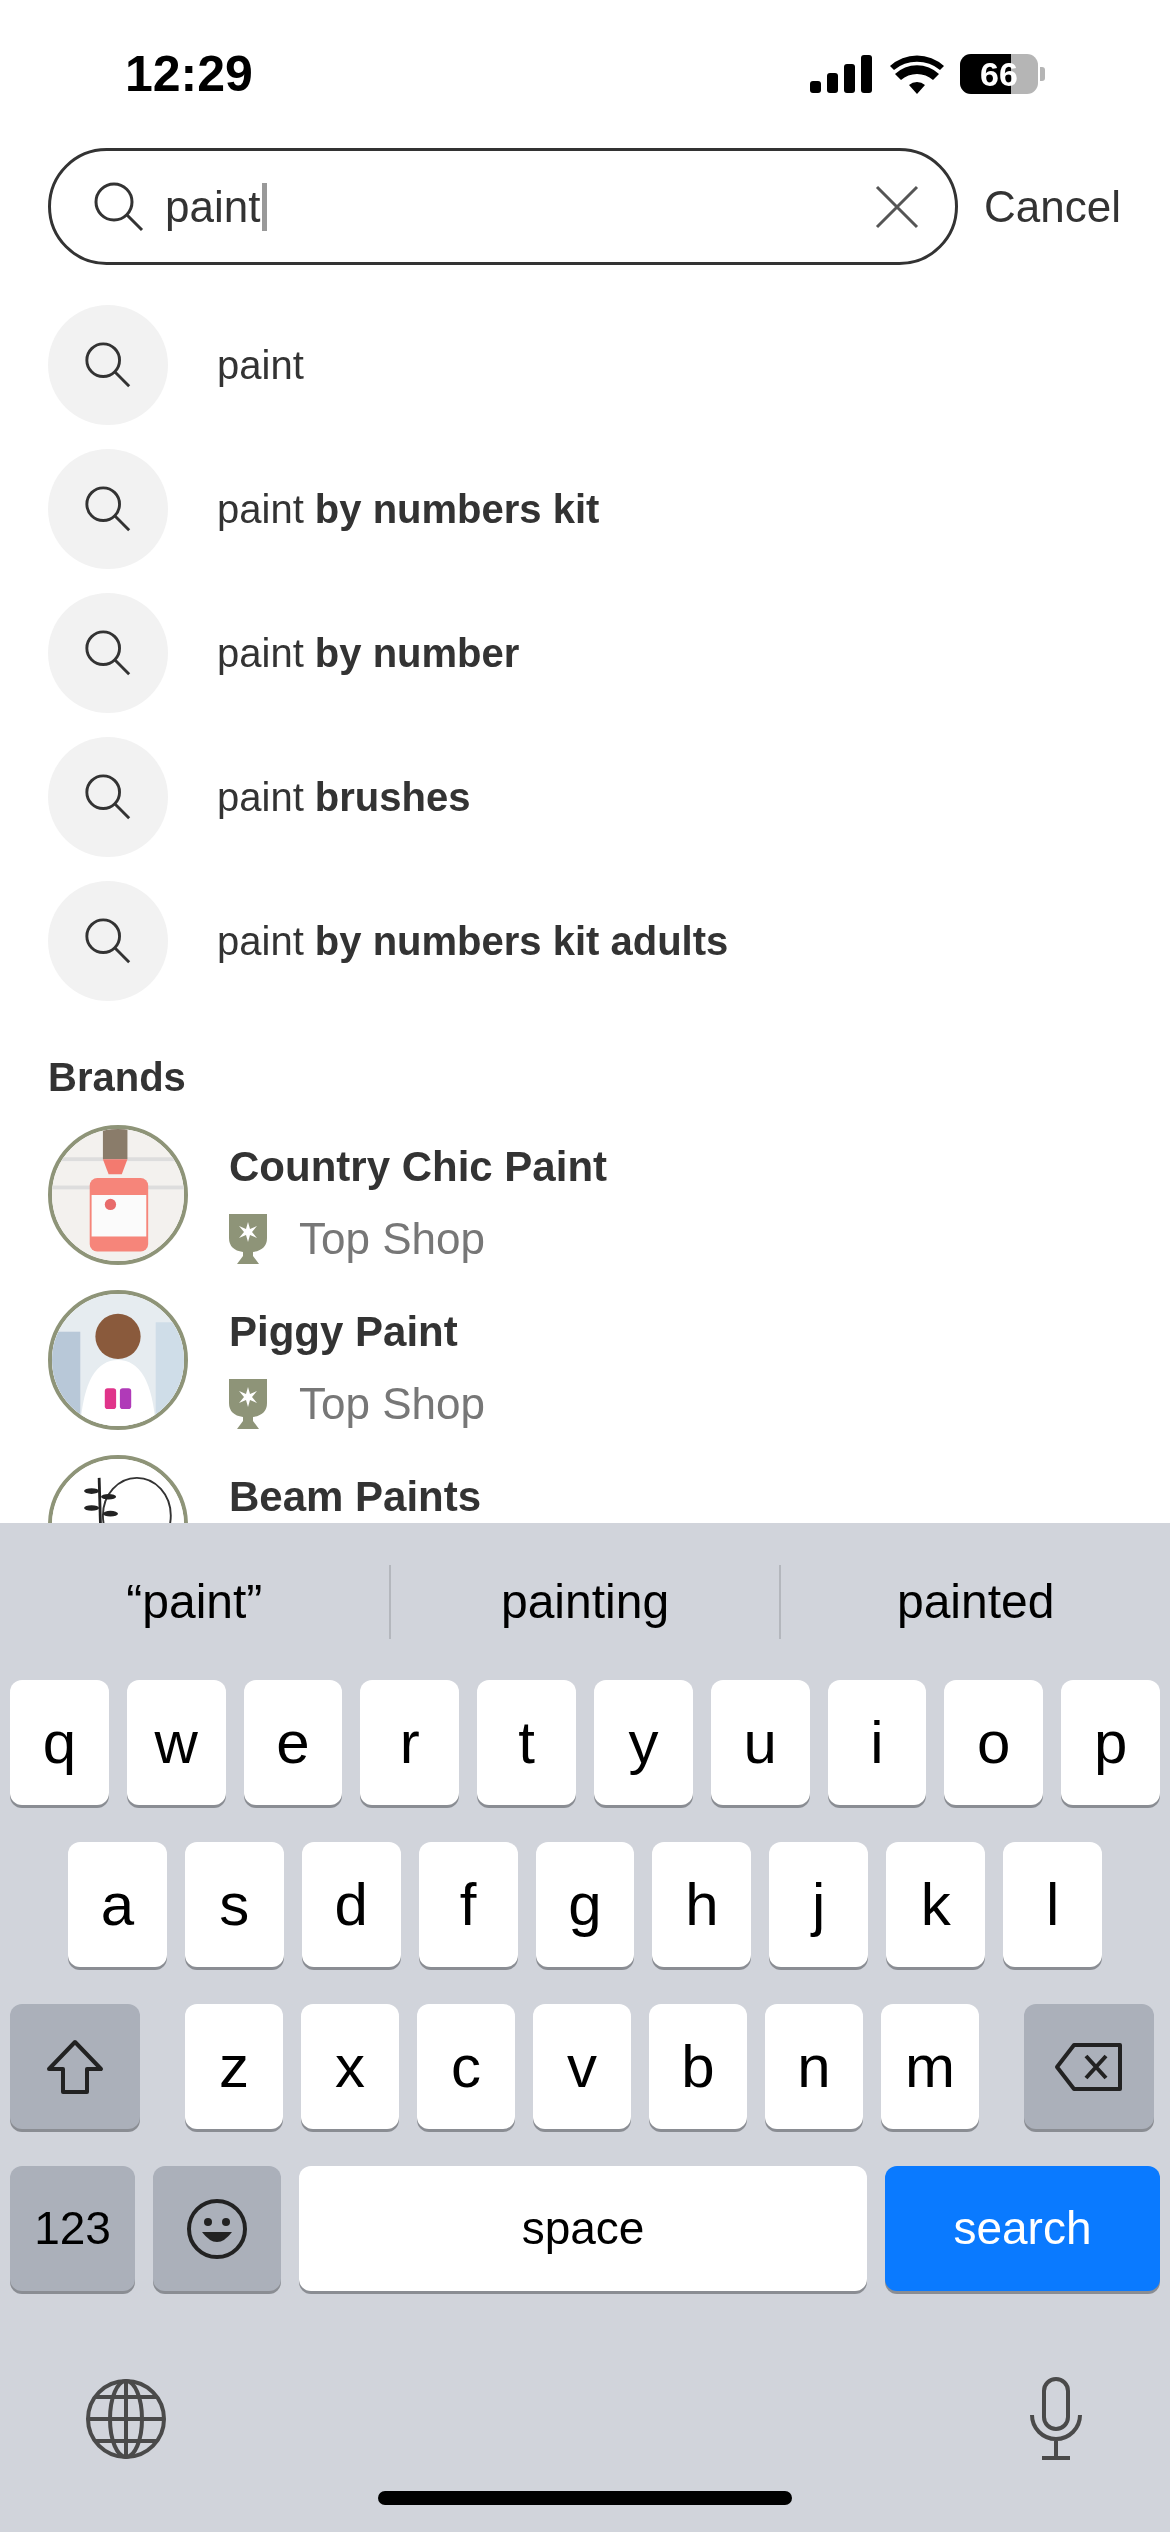  Describe the element at coordinates (897, 206) in the screenshot. I see `clear-icon` at that location.